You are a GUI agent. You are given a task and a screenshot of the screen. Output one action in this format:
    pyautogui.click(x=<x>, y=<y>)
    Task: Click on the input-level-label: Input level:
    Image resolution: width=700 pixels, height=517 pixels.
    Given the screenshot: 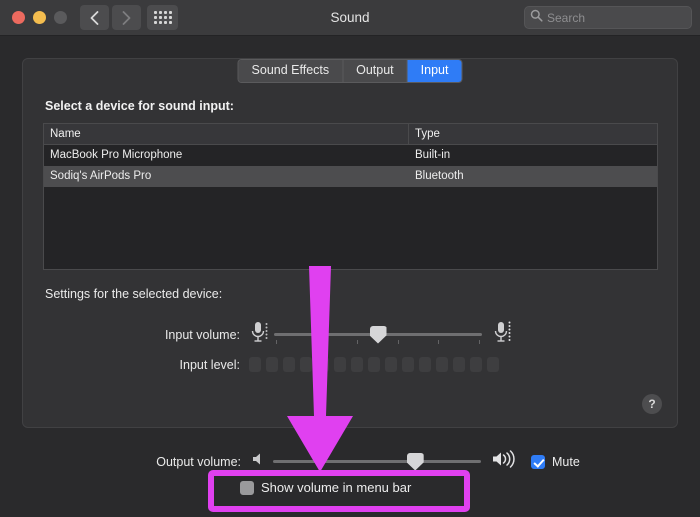 What is the action you would take?
    pyautogui.click(x=209, y=364)
    